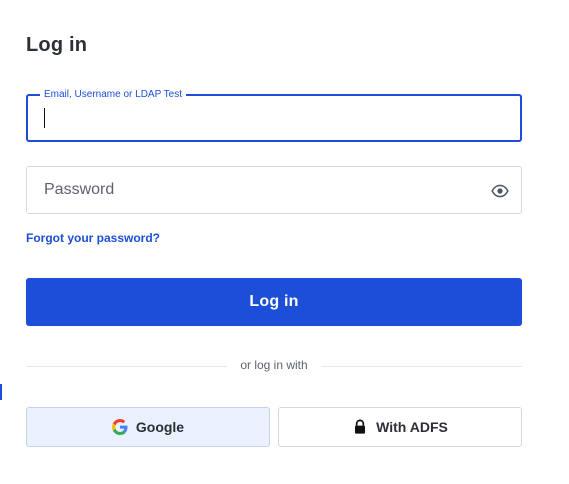 This screenshot has width=569, height=484. I want to click on email-field: Email, Username or LDAP Test, so click(274, 115).